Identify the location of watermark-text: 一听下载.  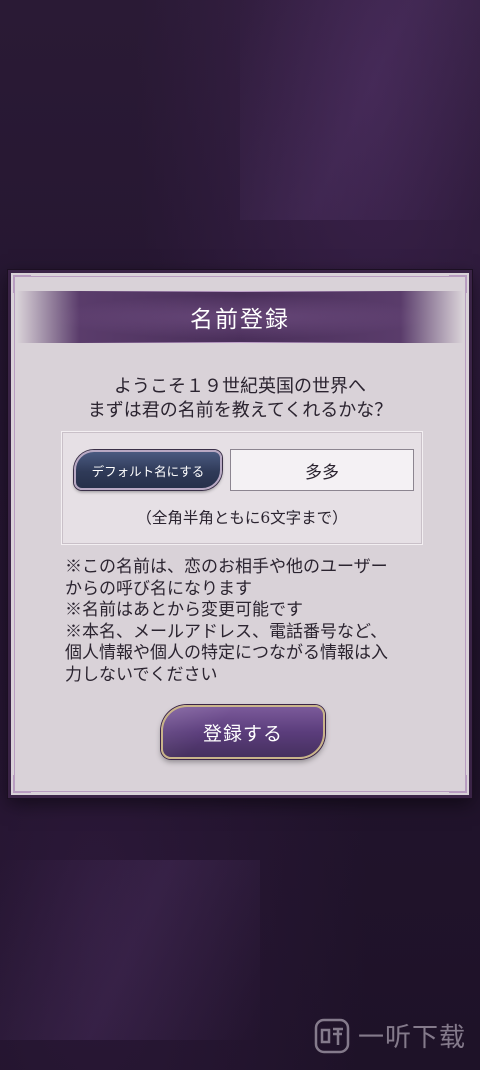
(411, 1038).